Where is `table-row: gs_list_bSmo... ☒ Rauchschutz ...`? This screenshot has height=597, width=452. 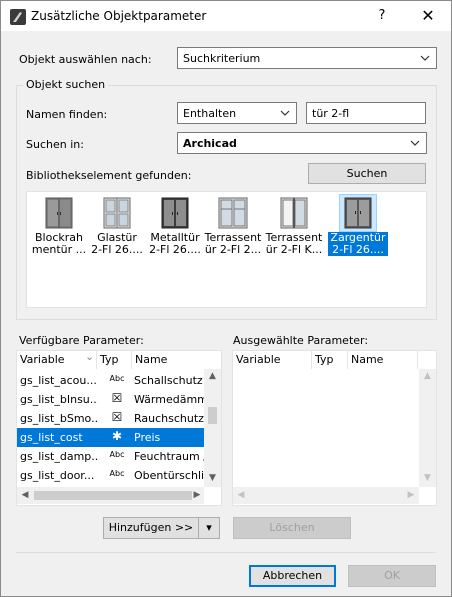
table-row: gs_list_bSmo... ☒ Rauchschutz ... is located at coordinates (110, 418).